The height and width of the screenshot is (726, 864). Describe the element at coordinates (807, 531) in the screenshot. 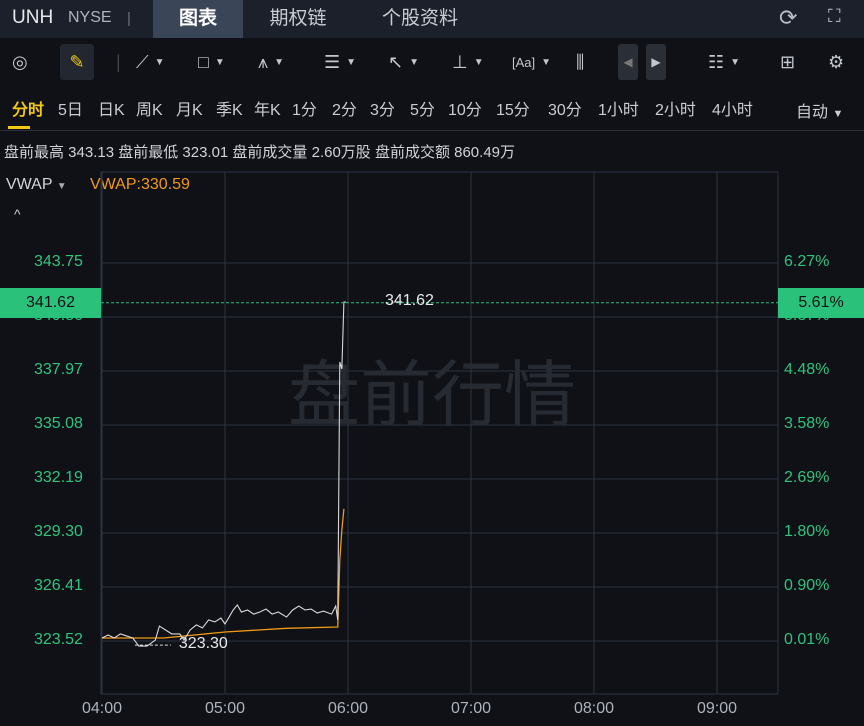

I see `pct-tick-label: 1.80%` at that location.